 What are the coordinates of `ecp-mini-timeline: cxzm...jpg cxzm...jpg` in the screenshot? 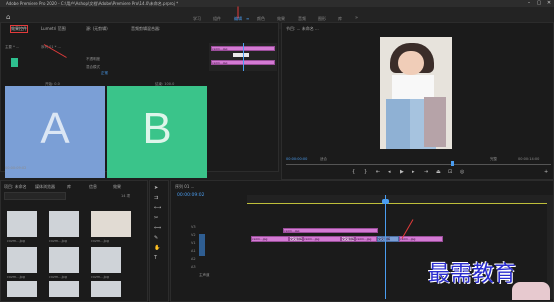 It's located at (243, 57).